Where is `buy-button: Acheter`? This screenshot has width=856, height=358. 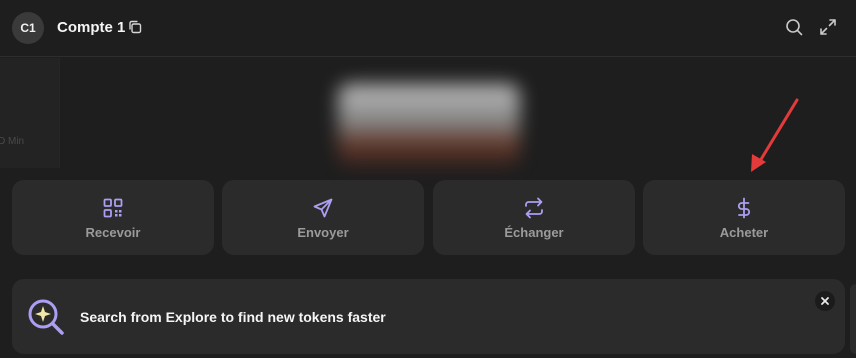 buy-button: Acheter is located at coordinates (744, 217).